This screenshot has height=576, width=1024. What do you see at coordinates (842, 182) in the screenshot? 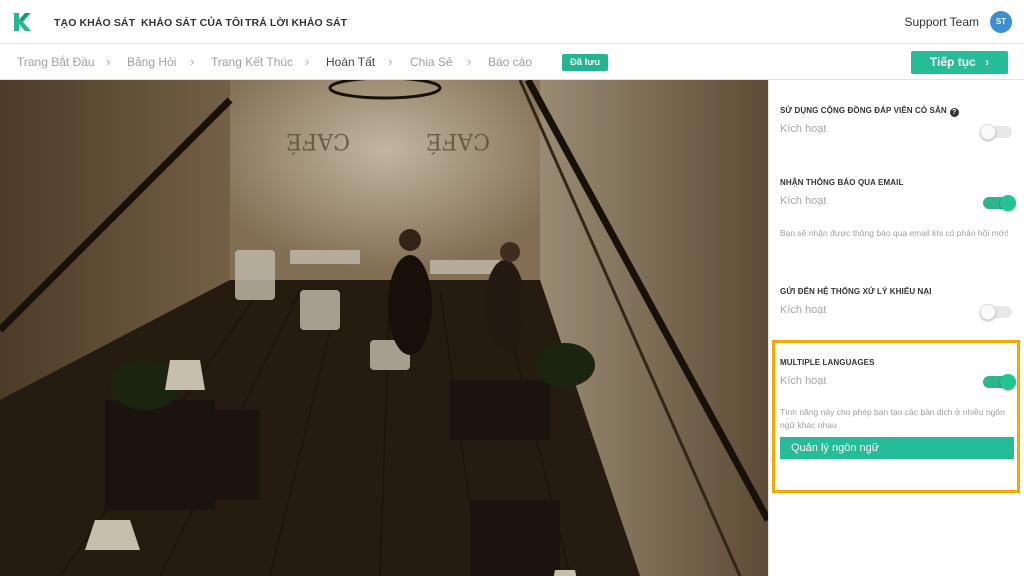
I see `email-setting-title: NHẬN THÔNG BÁO QUA EMAIL` at bounding box center [842, 182].